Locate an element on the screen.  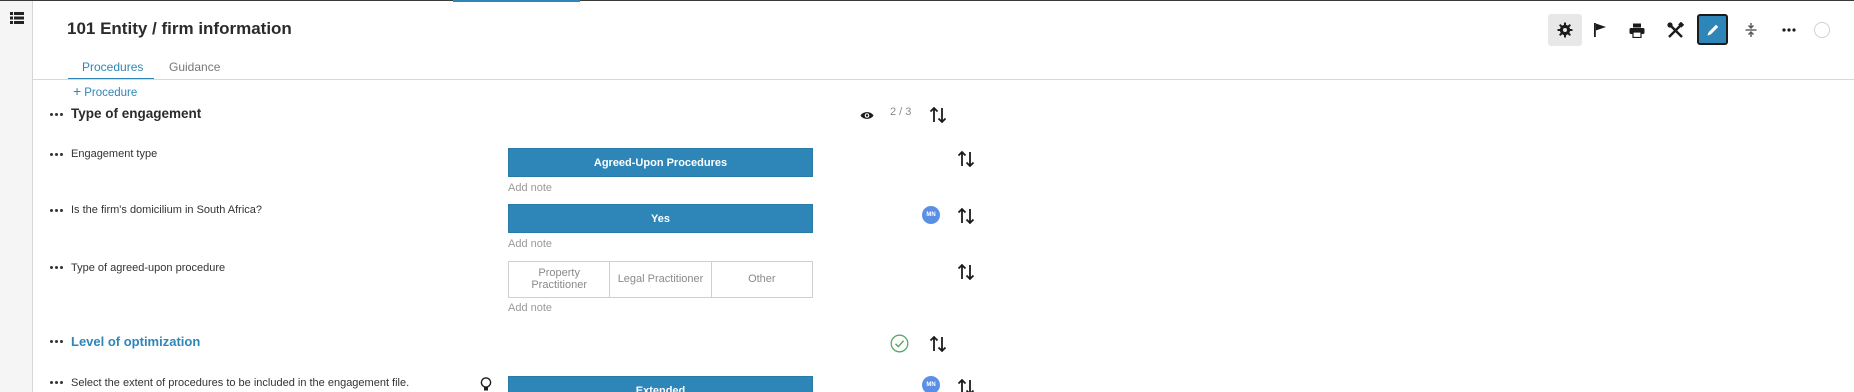
section-title-optimization: Level of optimization is located at coordinates (135, 341).